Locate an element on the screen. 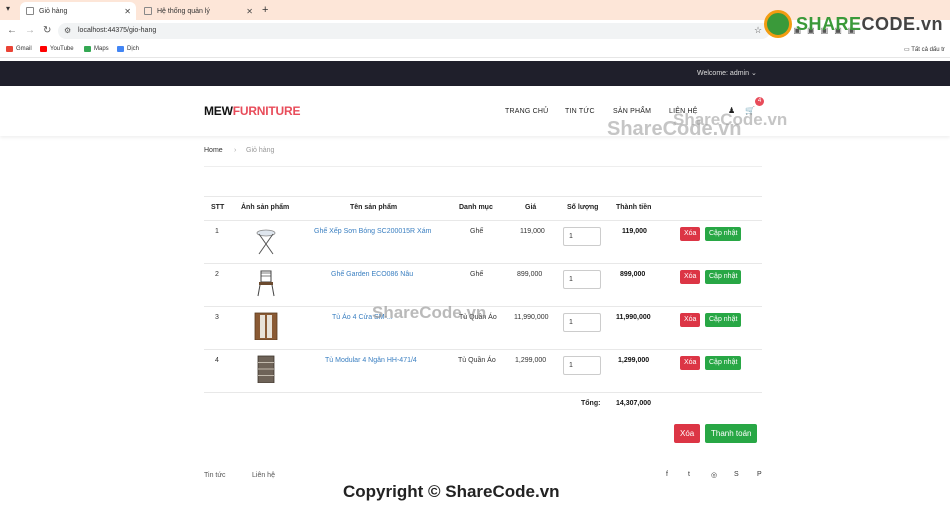 The image size is (950, 519). forward-icon: → is located at coordinates (30, 30).